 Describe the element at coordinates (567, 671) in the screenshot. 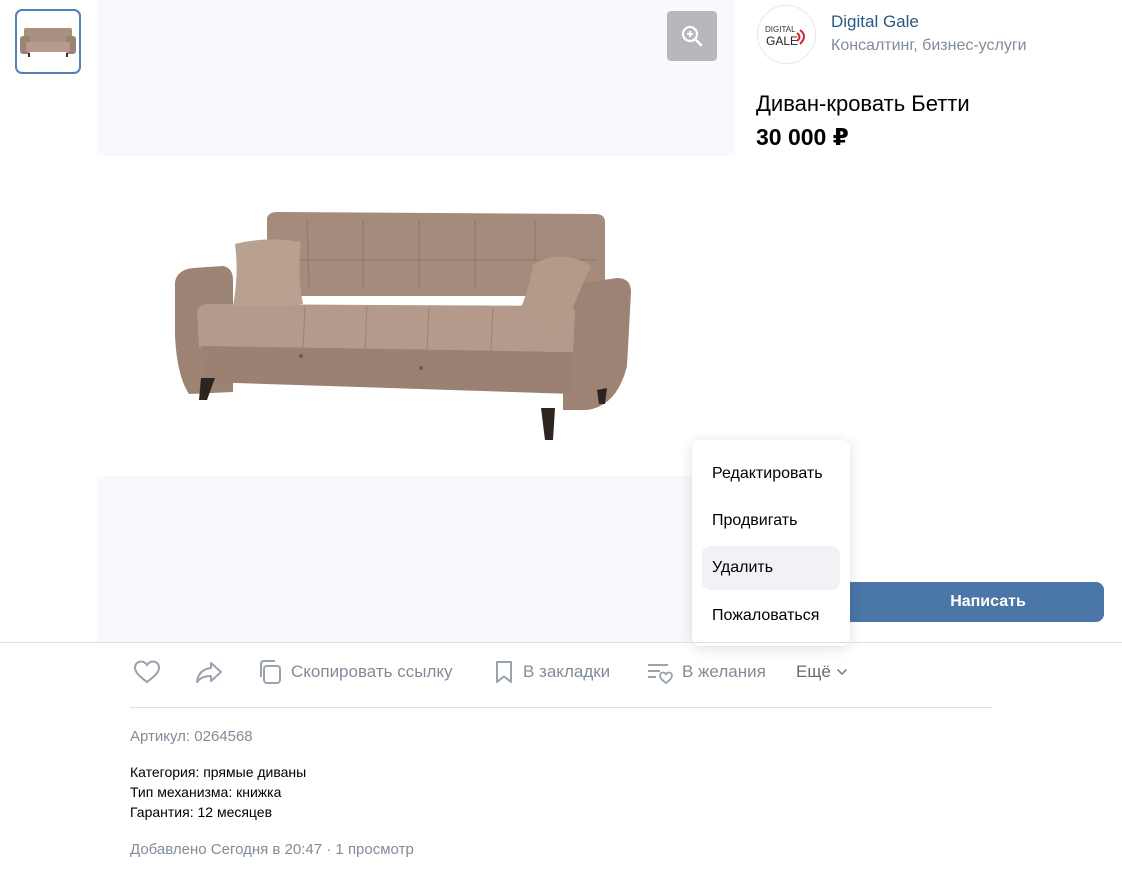

I see `bookmark-label: В закладки` at that location.